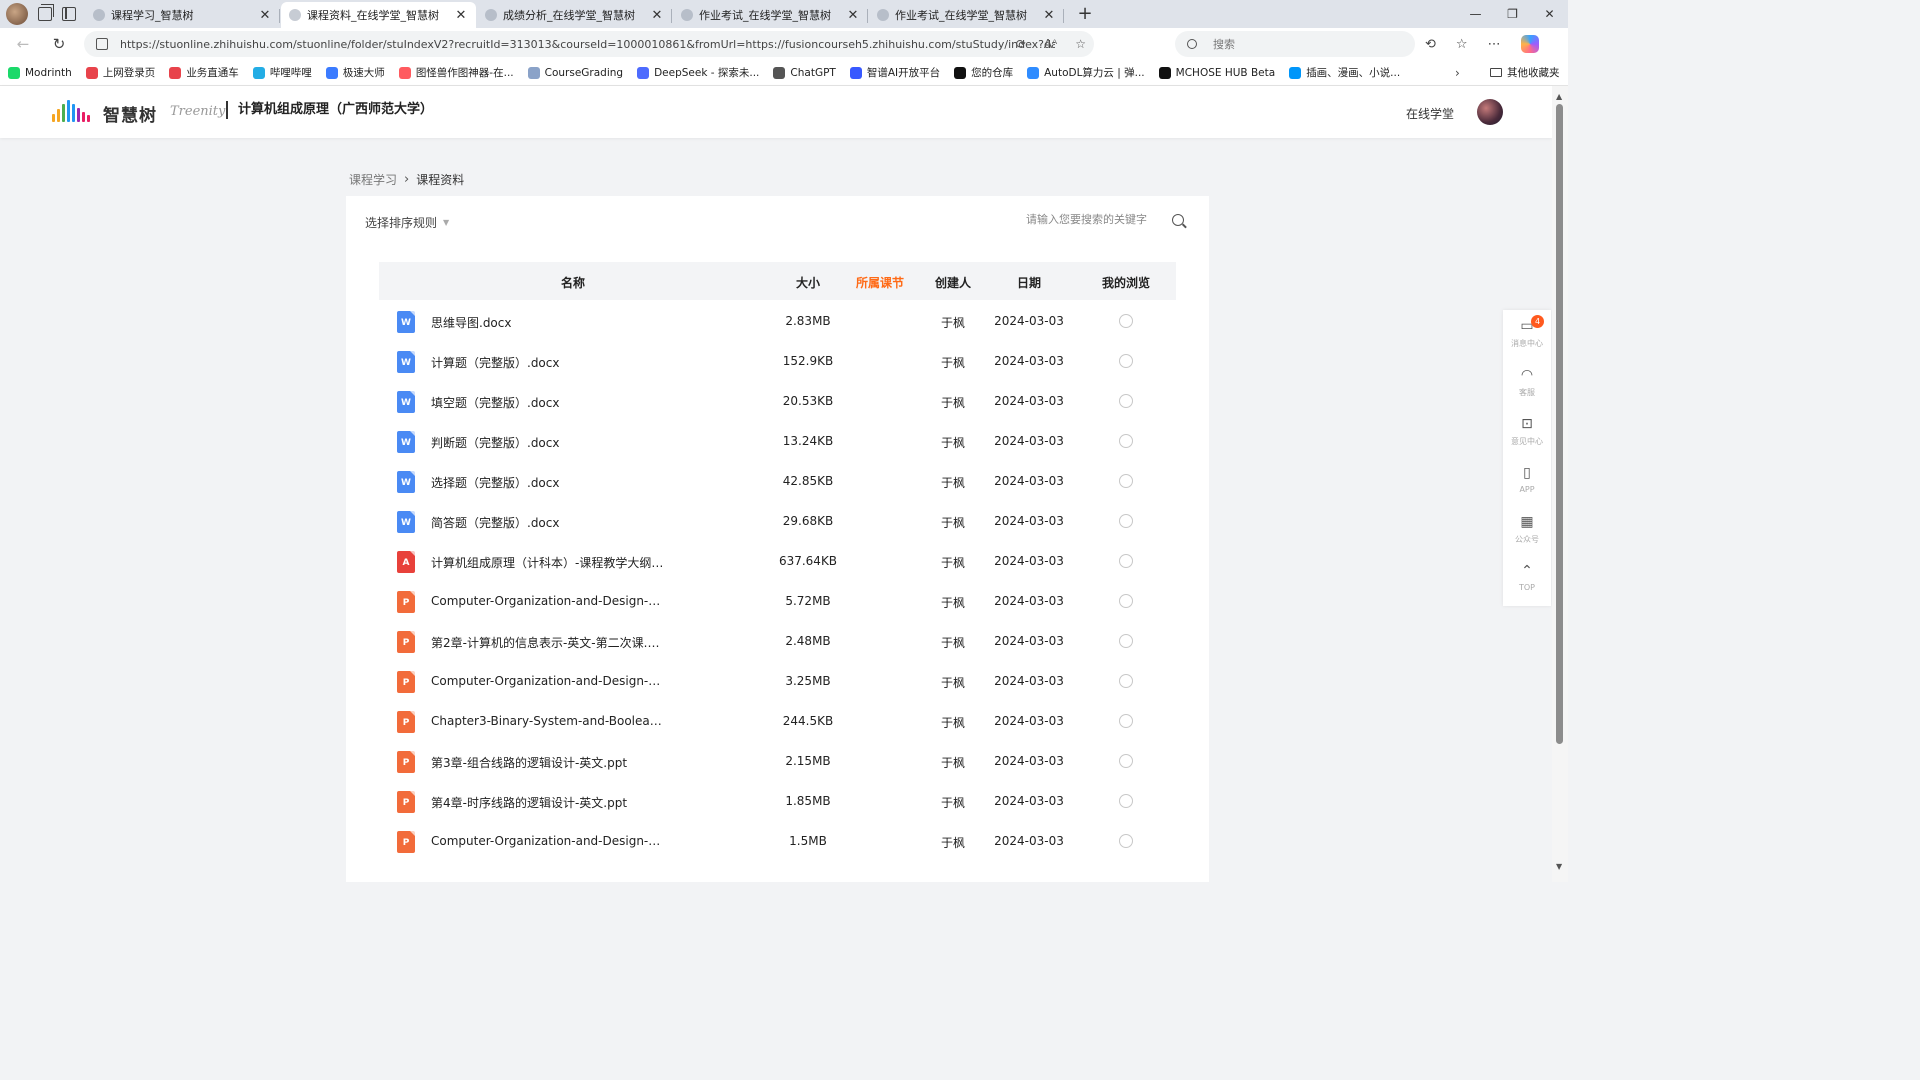  Describe the element at coordinates (17, 14) in the screenshot. I see `browser-profile-icon` at that location.